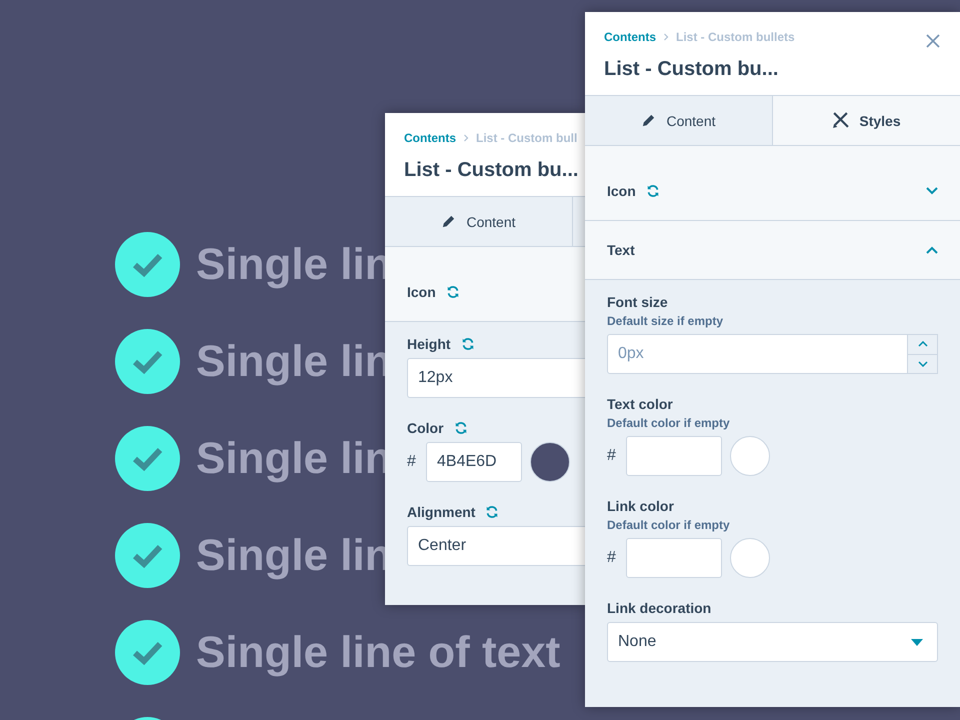 The width and height of the screenshot is (960, 720). What do you see at coordinates (665, 321) in the screenshot?
I see `help-text: Default size if empty` at bounding box center [665, 321].